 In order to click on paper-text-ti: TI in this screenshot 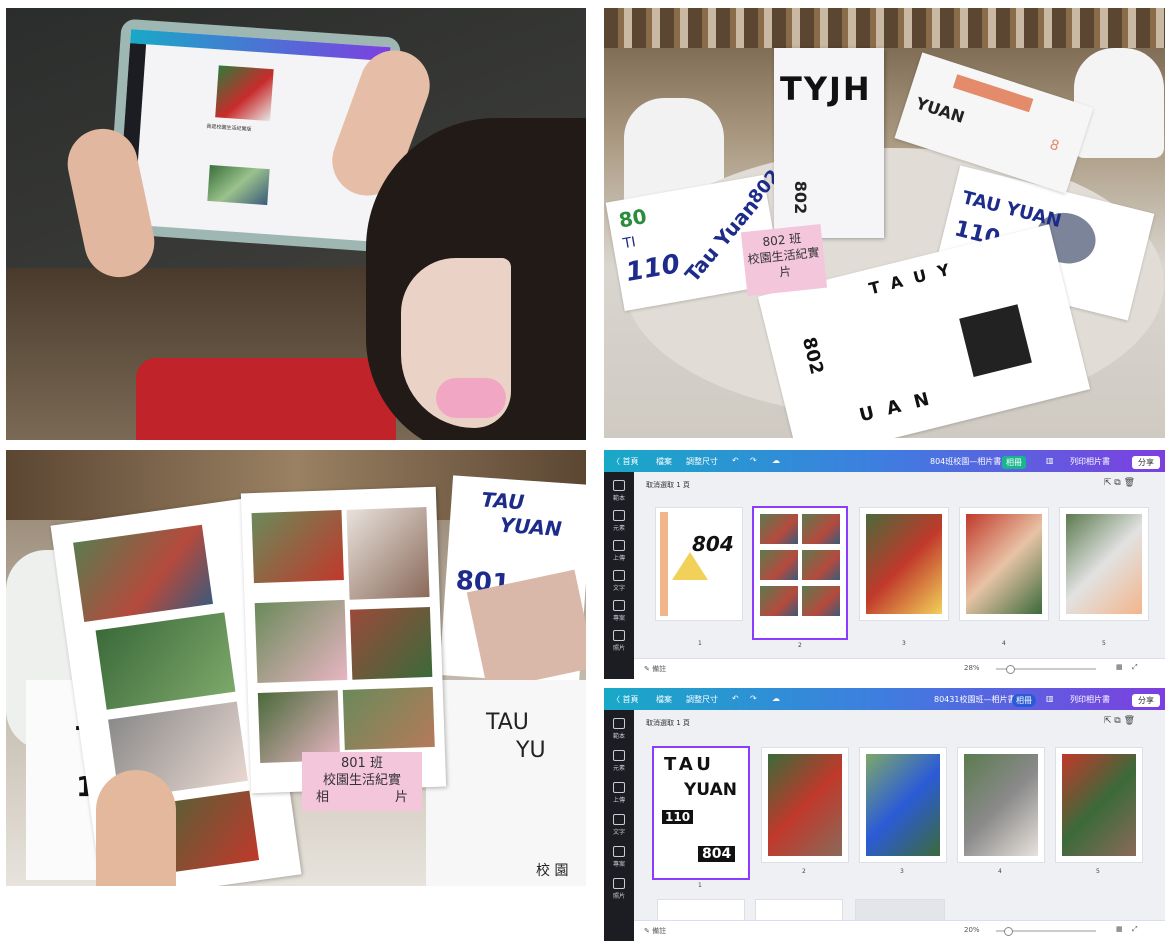, I will do `click(629, 243)`.